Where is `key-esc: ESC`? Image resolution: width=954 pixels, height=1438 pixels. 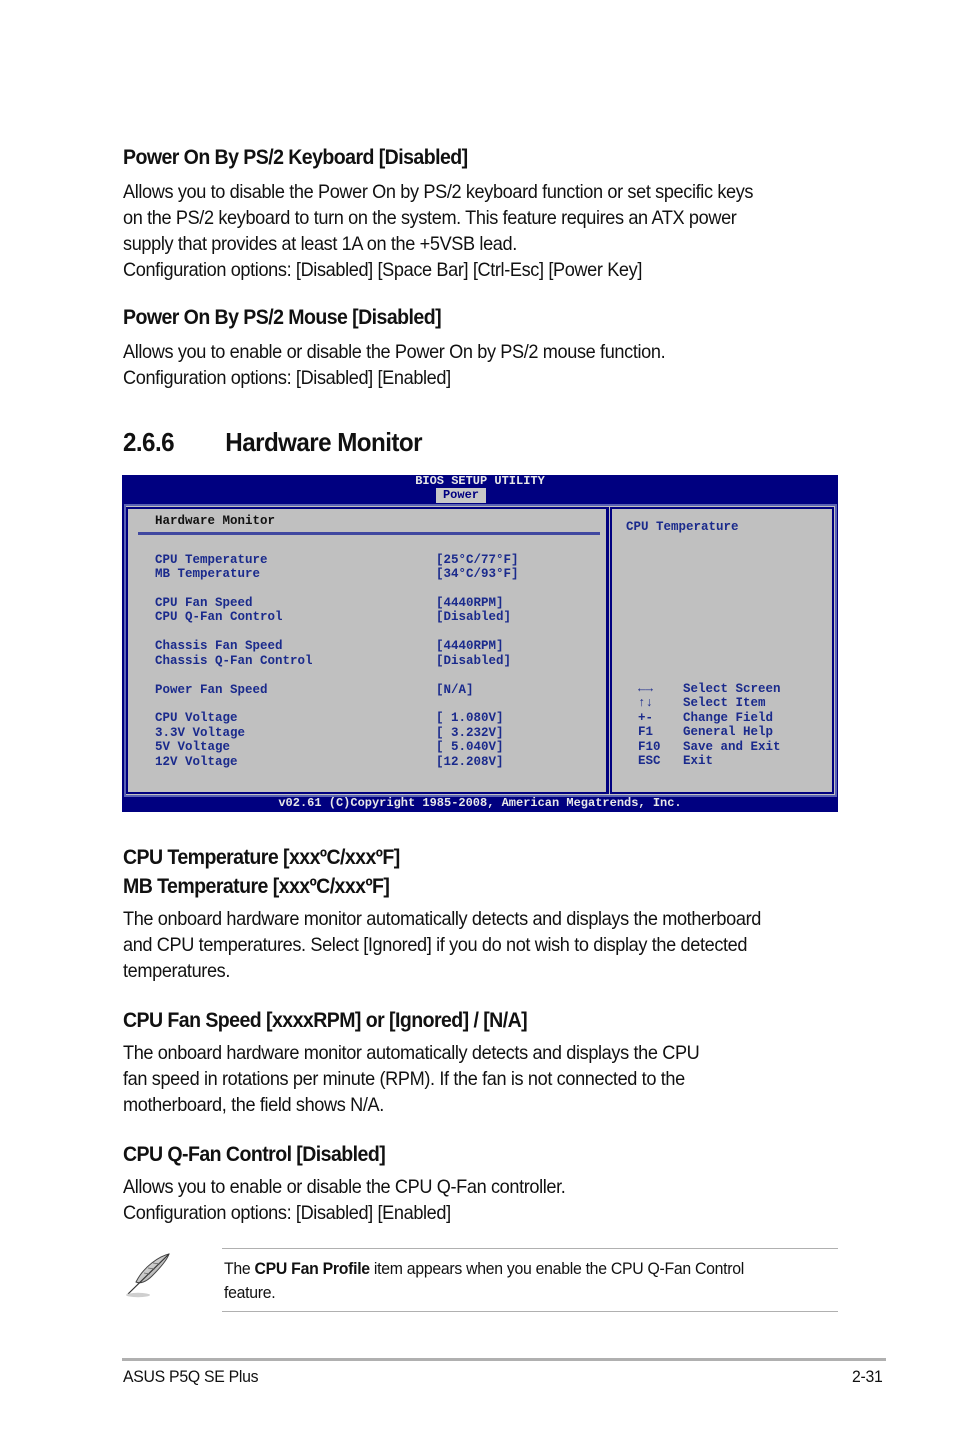
key-esc: ESC is located at coordinates (649, 761).